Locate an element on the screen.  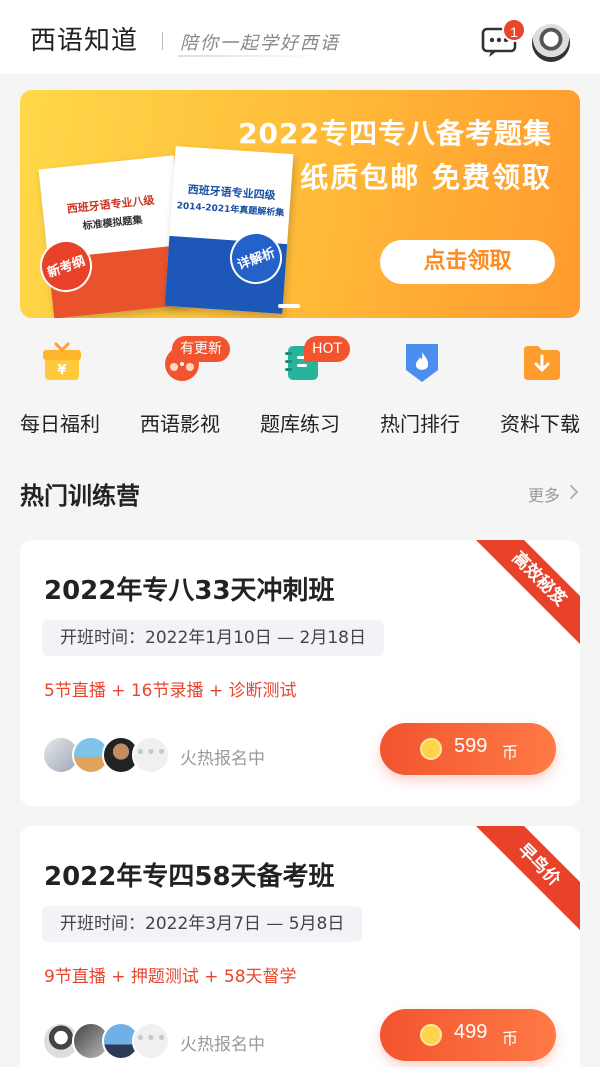
nav-daily-welfare: ¥ 每日福利 is located at coordinates (60, 390).